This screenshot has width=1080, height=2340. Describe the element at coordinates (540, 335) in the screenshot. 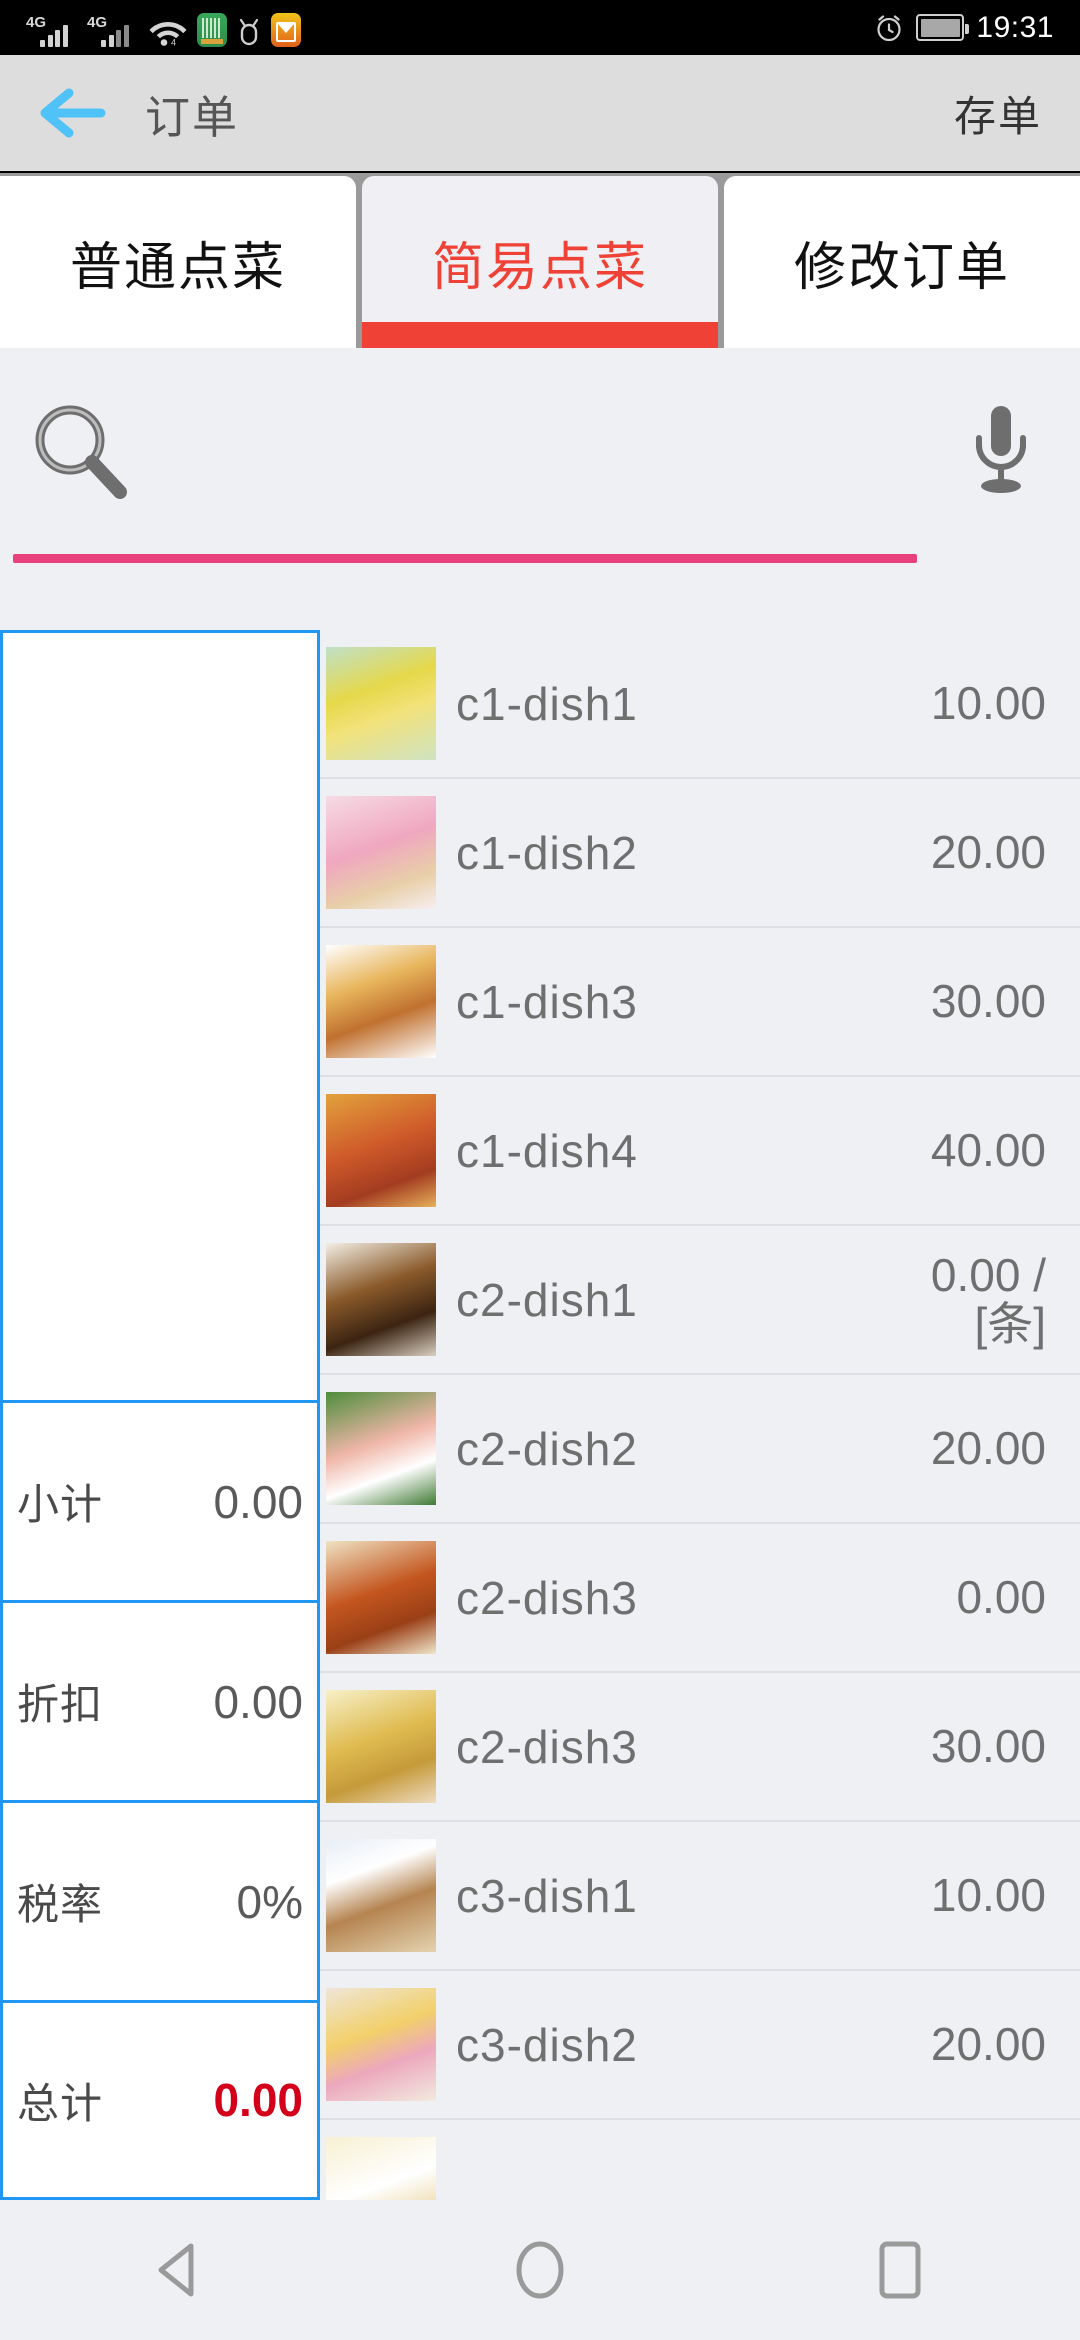

I see `tab-indicator-simple` at that location.